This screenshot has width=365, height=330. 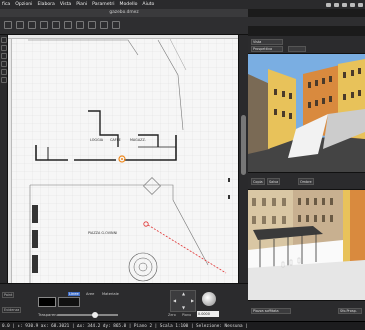 What do you see at coordinates (4, 72) in the screenshot?
I see `circle-icon` at bounding box center [4, 72].